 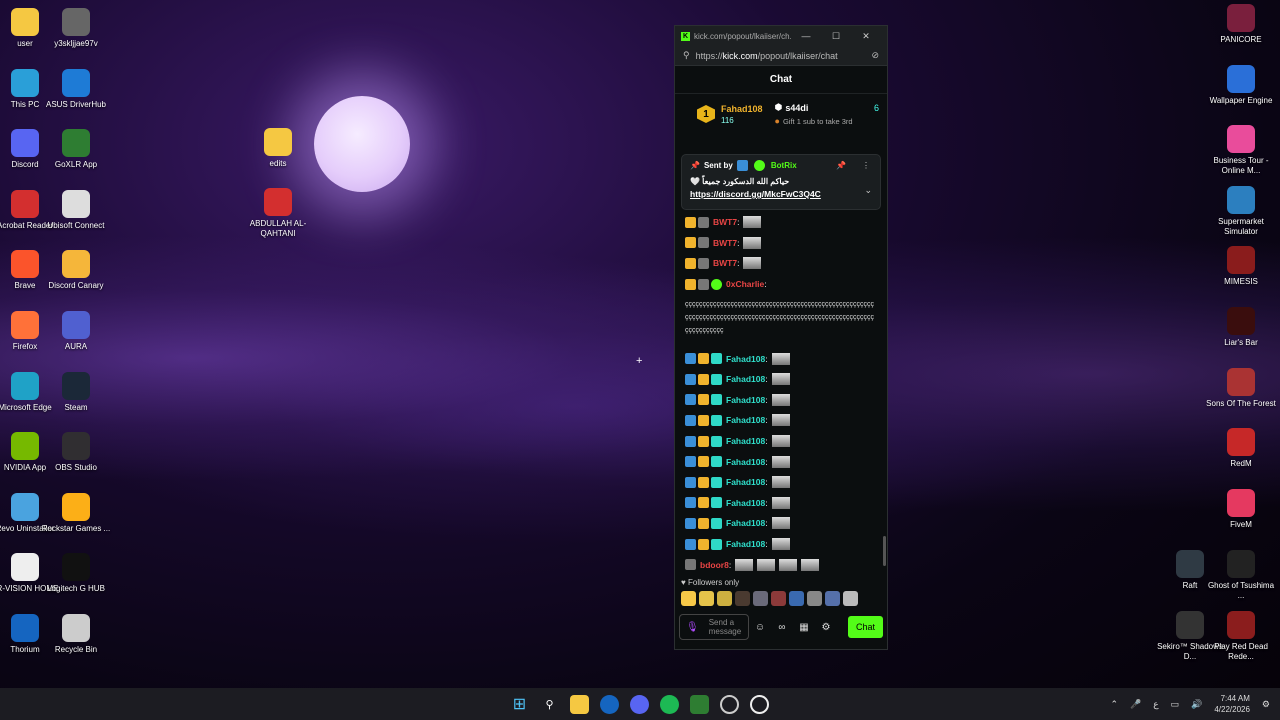 I want to click on volume-icon: 🔊, so click(x=1196, y=704).